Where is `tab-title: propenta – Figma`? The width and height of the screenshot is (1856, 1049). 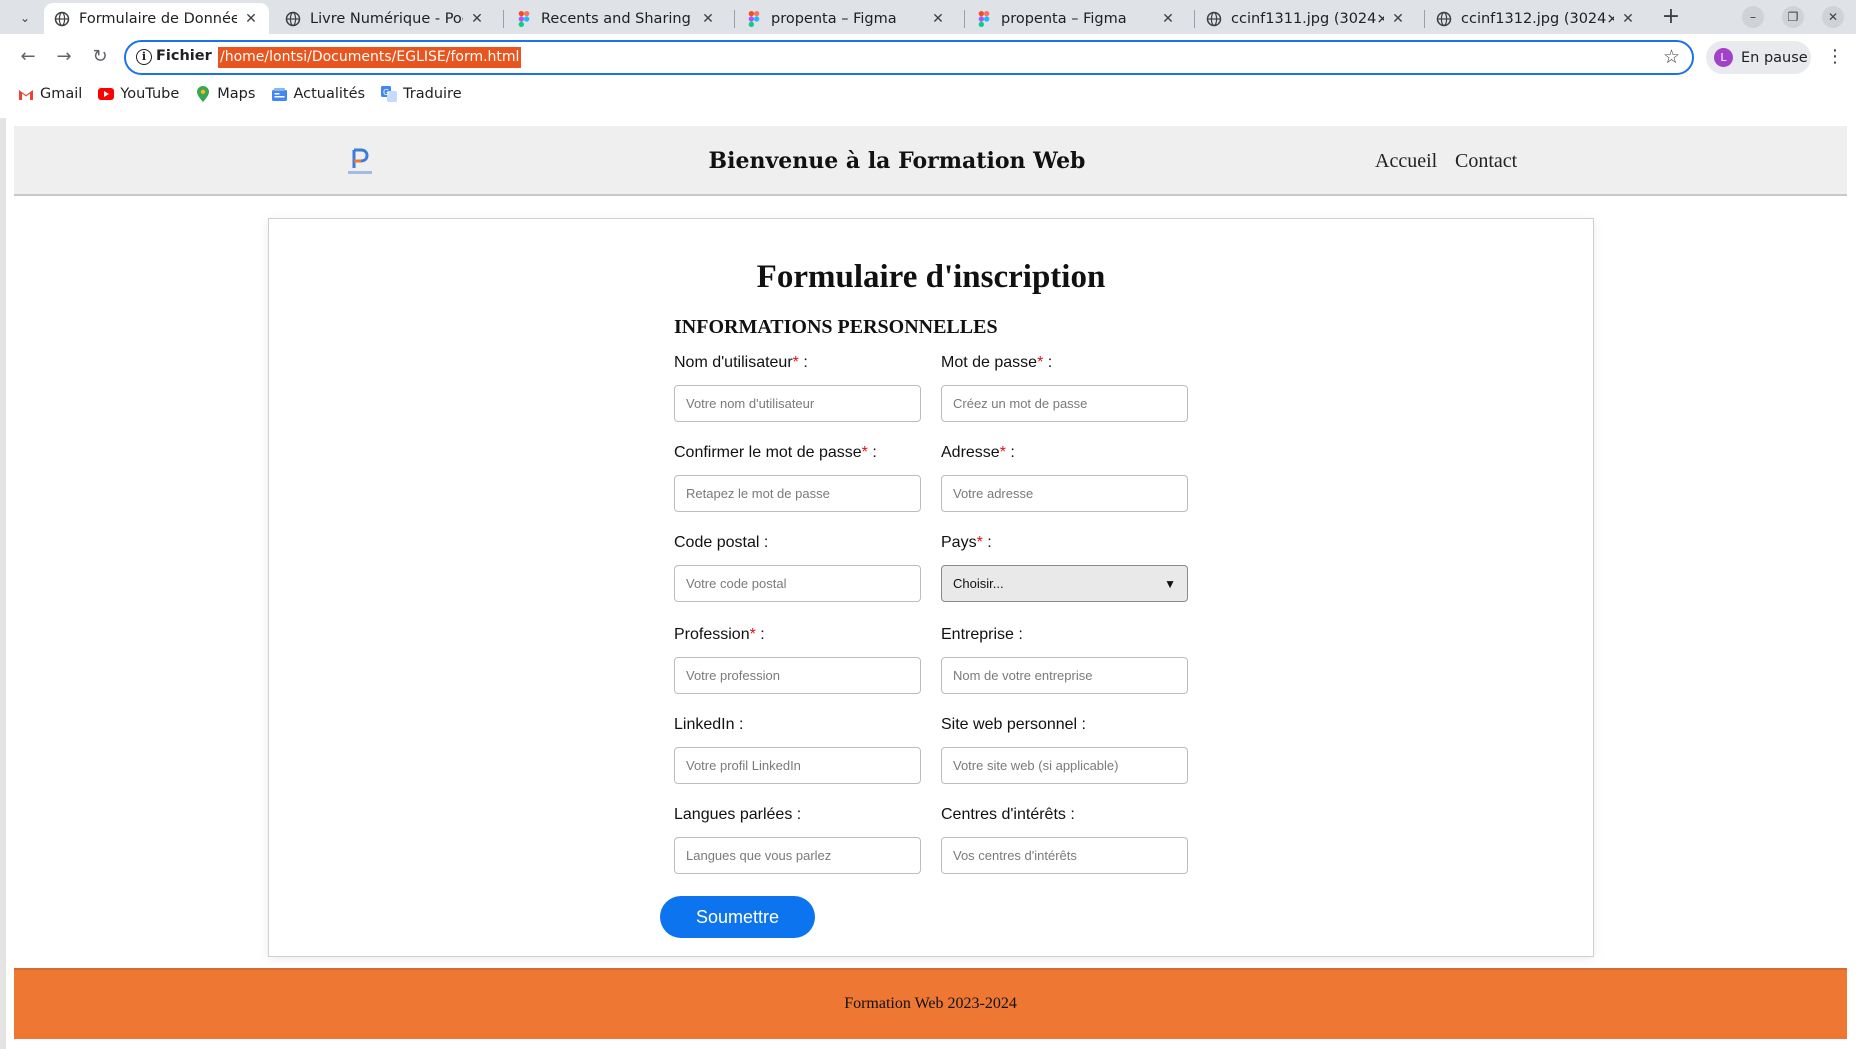
tab-title: propenta – Figma is located at coordinates (834, 18).